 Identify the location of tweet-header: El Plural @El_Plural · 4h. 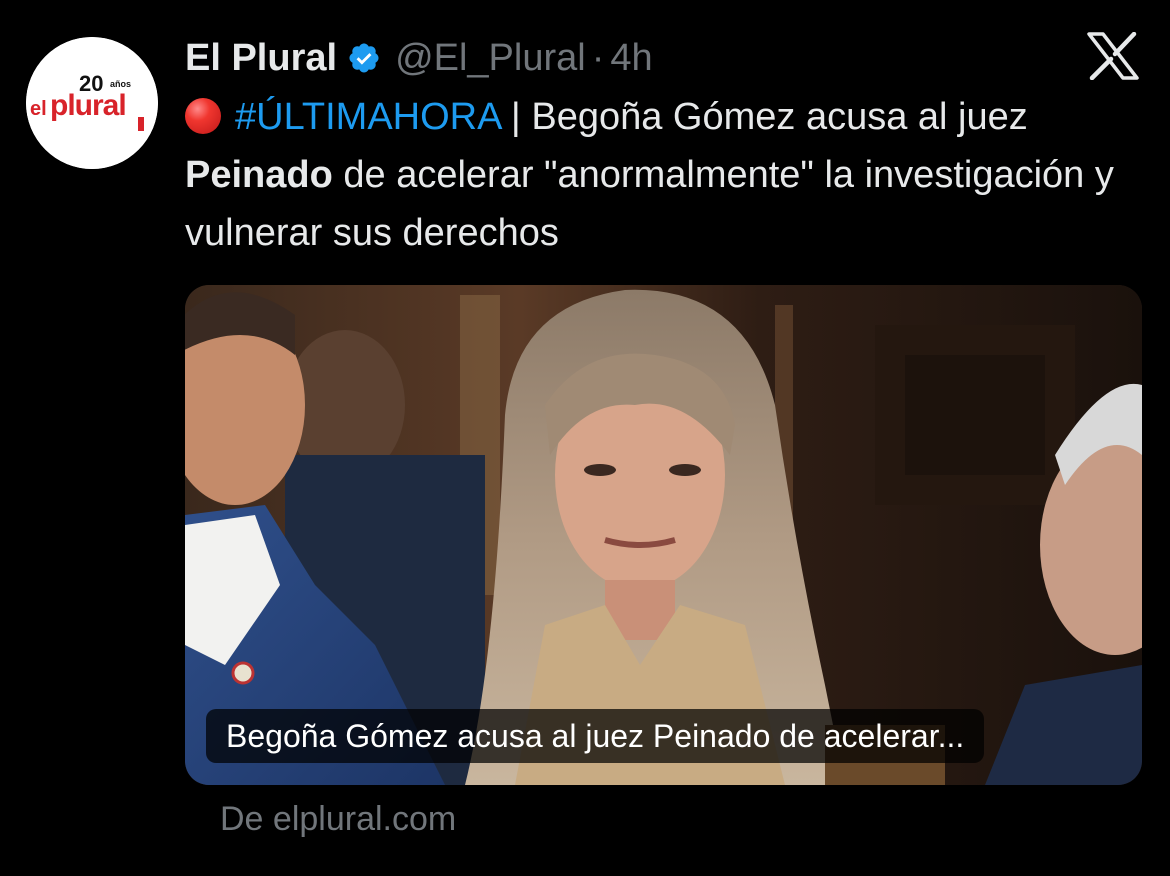
(419, 58).